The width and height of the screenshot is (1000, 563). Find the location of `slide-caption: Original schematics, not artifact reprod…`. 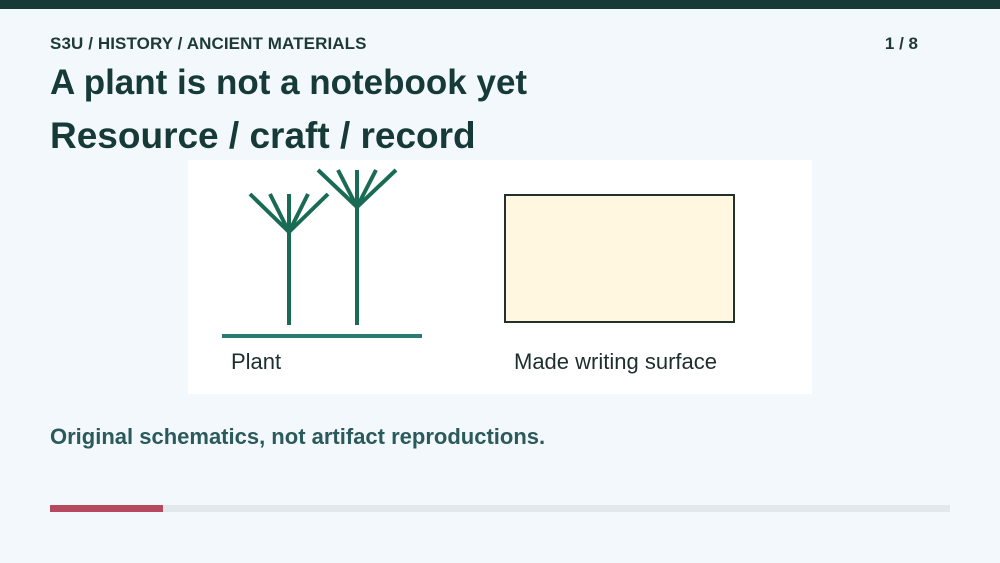

slide-caption: Original schematics, not artifact reprod… is located at coordinates (298, 436).